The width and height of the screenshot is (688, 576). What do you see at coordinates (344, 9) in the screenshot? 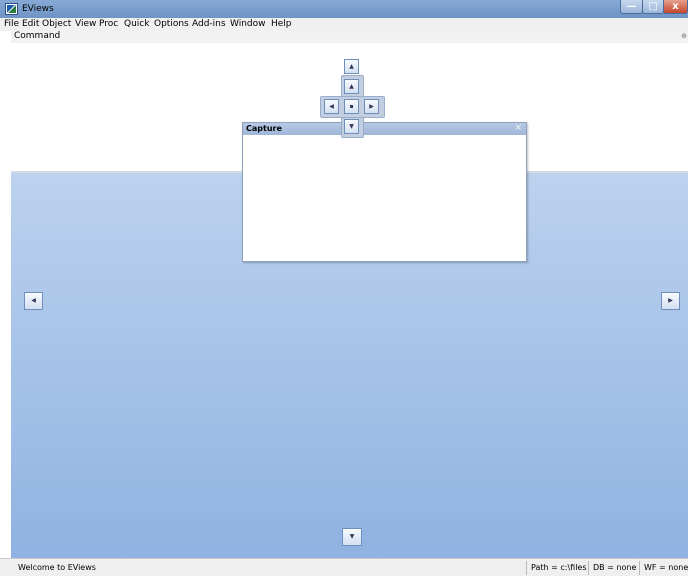
I see `title-bar: EViews — □ x` at bounding box center [344, 9].